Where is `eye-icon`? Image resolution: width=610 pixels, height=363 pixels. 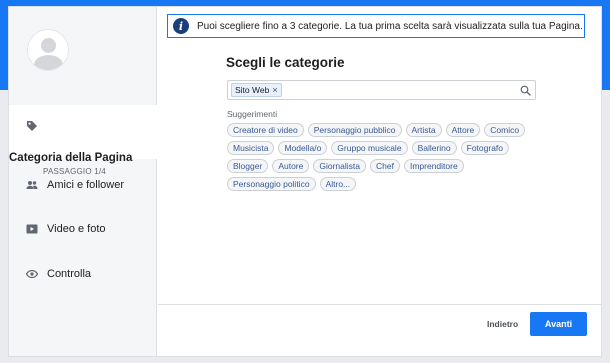 eye-icon is located at coordinates (32, 274).